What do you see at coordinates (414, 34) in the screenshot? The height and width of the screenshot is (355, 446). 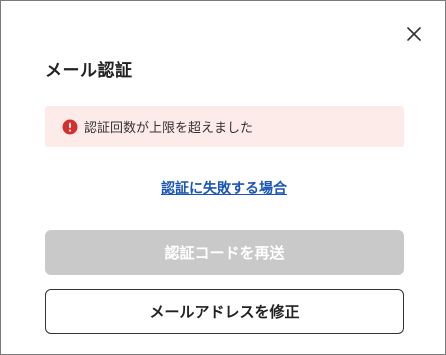 I see `close-icon` at bounding box center [414, 34].